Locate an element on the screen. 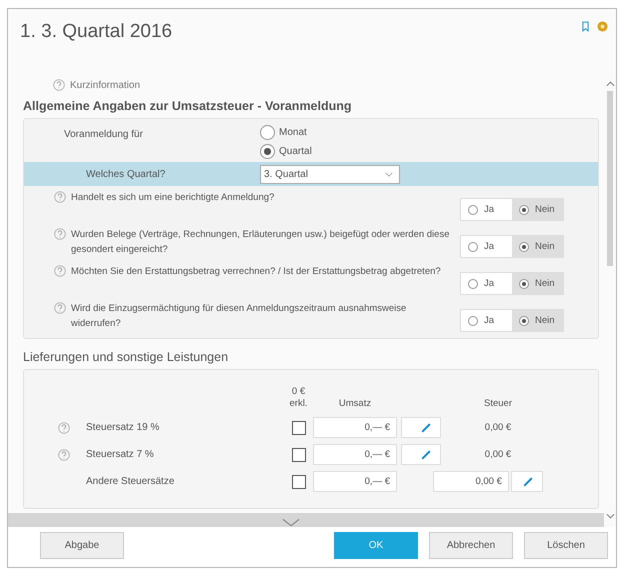  circle-icon is located at coordinates (602, 26).